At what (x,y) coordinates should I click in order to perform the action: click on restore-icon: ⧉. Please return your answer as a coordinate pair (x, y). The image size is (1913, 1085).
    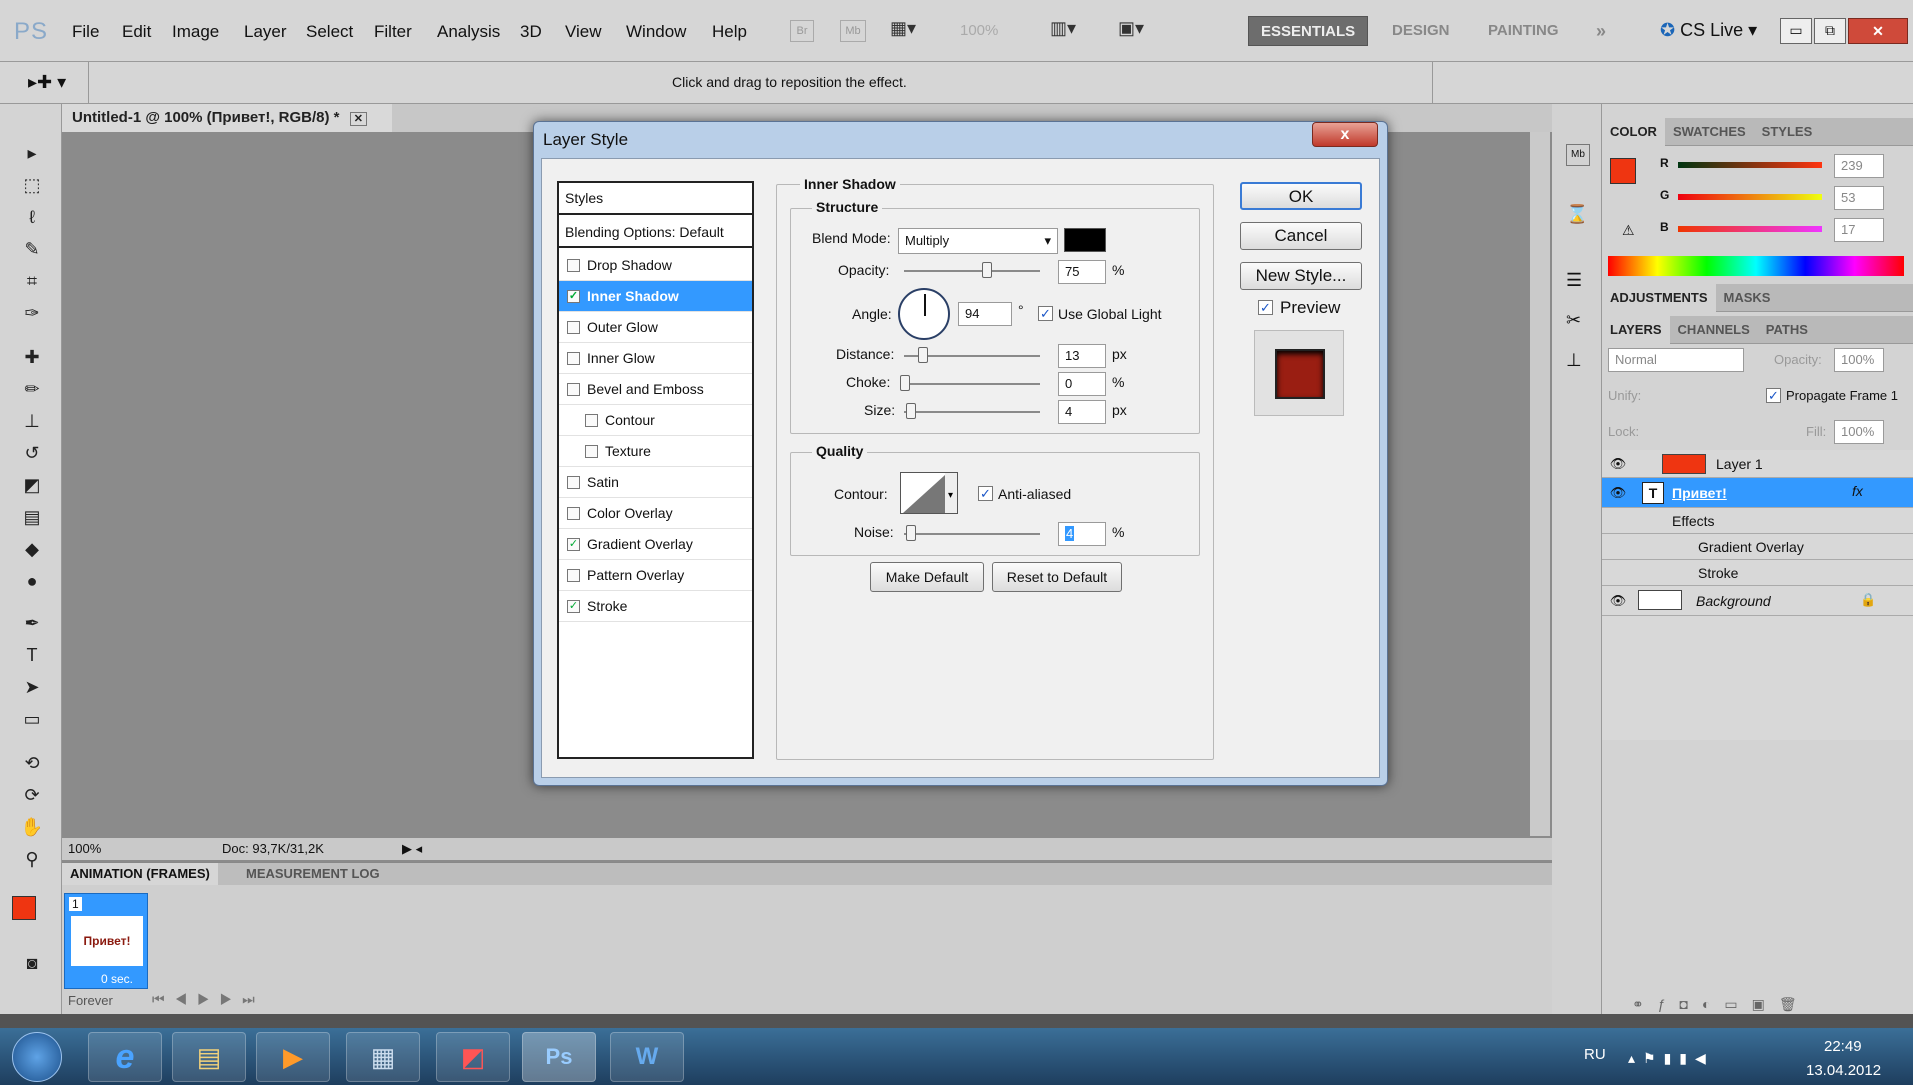
    Looking at the image, I should click on (1830, 31).